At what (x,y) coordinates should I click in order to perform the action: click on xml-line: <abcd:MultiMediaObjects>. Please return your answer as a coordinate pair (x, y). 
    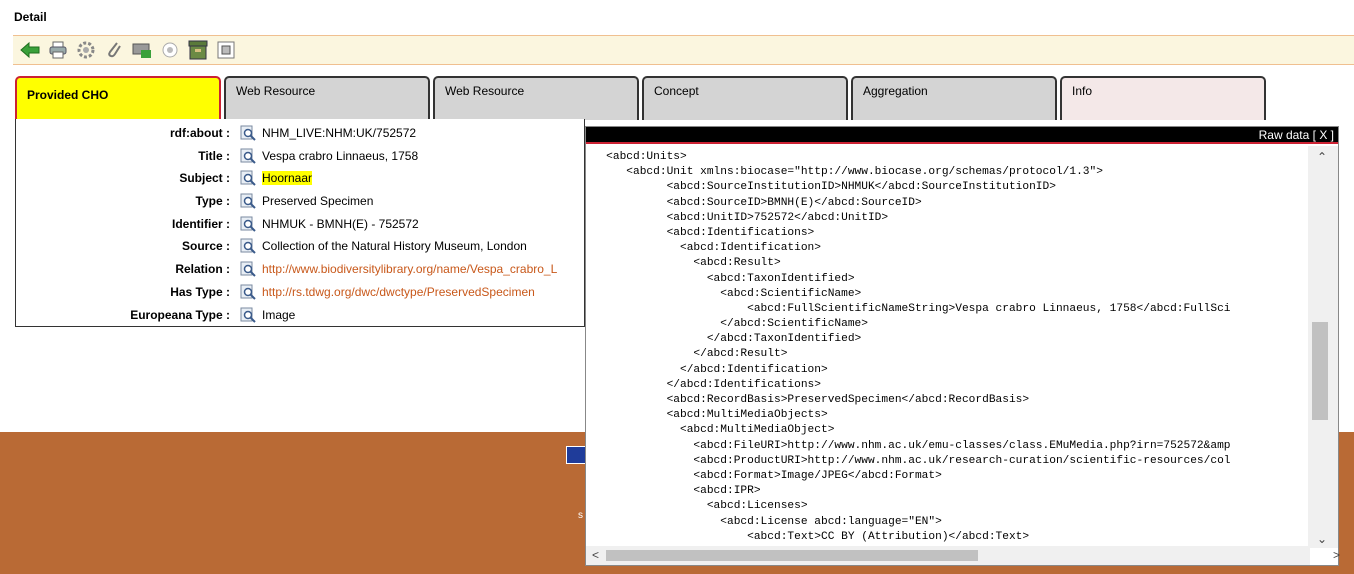
    Looking at the image, I should click on (707, 415).